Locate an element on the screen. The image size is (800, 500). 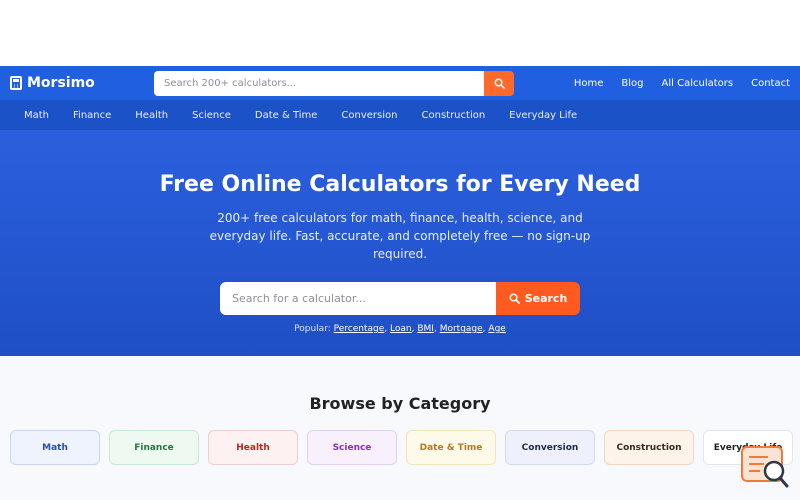
popular-link-loan: Loan is located at coordinates (401, 329).